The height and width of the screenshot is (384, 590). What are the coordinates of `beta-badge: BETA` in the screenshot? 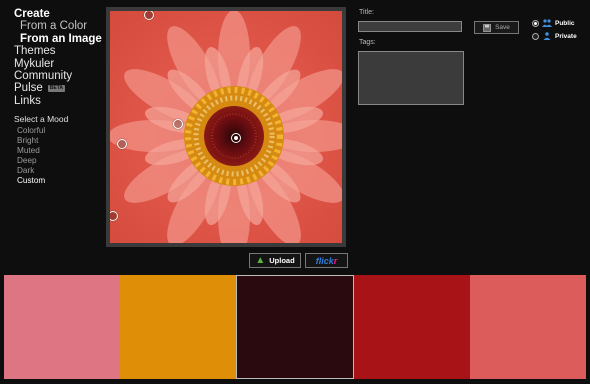 It's located at (56, 89).